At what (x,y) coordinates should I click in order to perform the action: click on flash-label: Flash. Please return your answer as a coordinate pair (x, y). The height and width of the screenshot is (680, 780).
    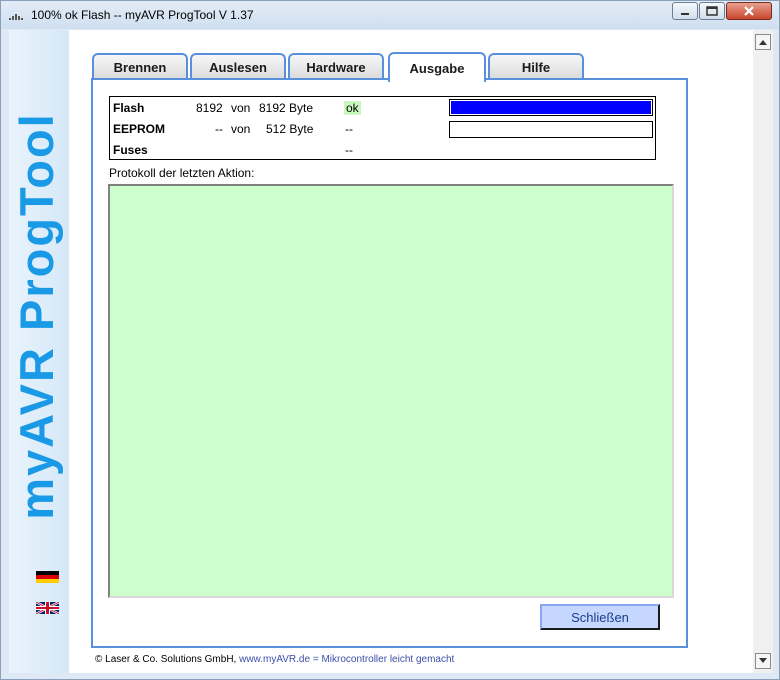
    Looking at the image, I should click on (129, 108).